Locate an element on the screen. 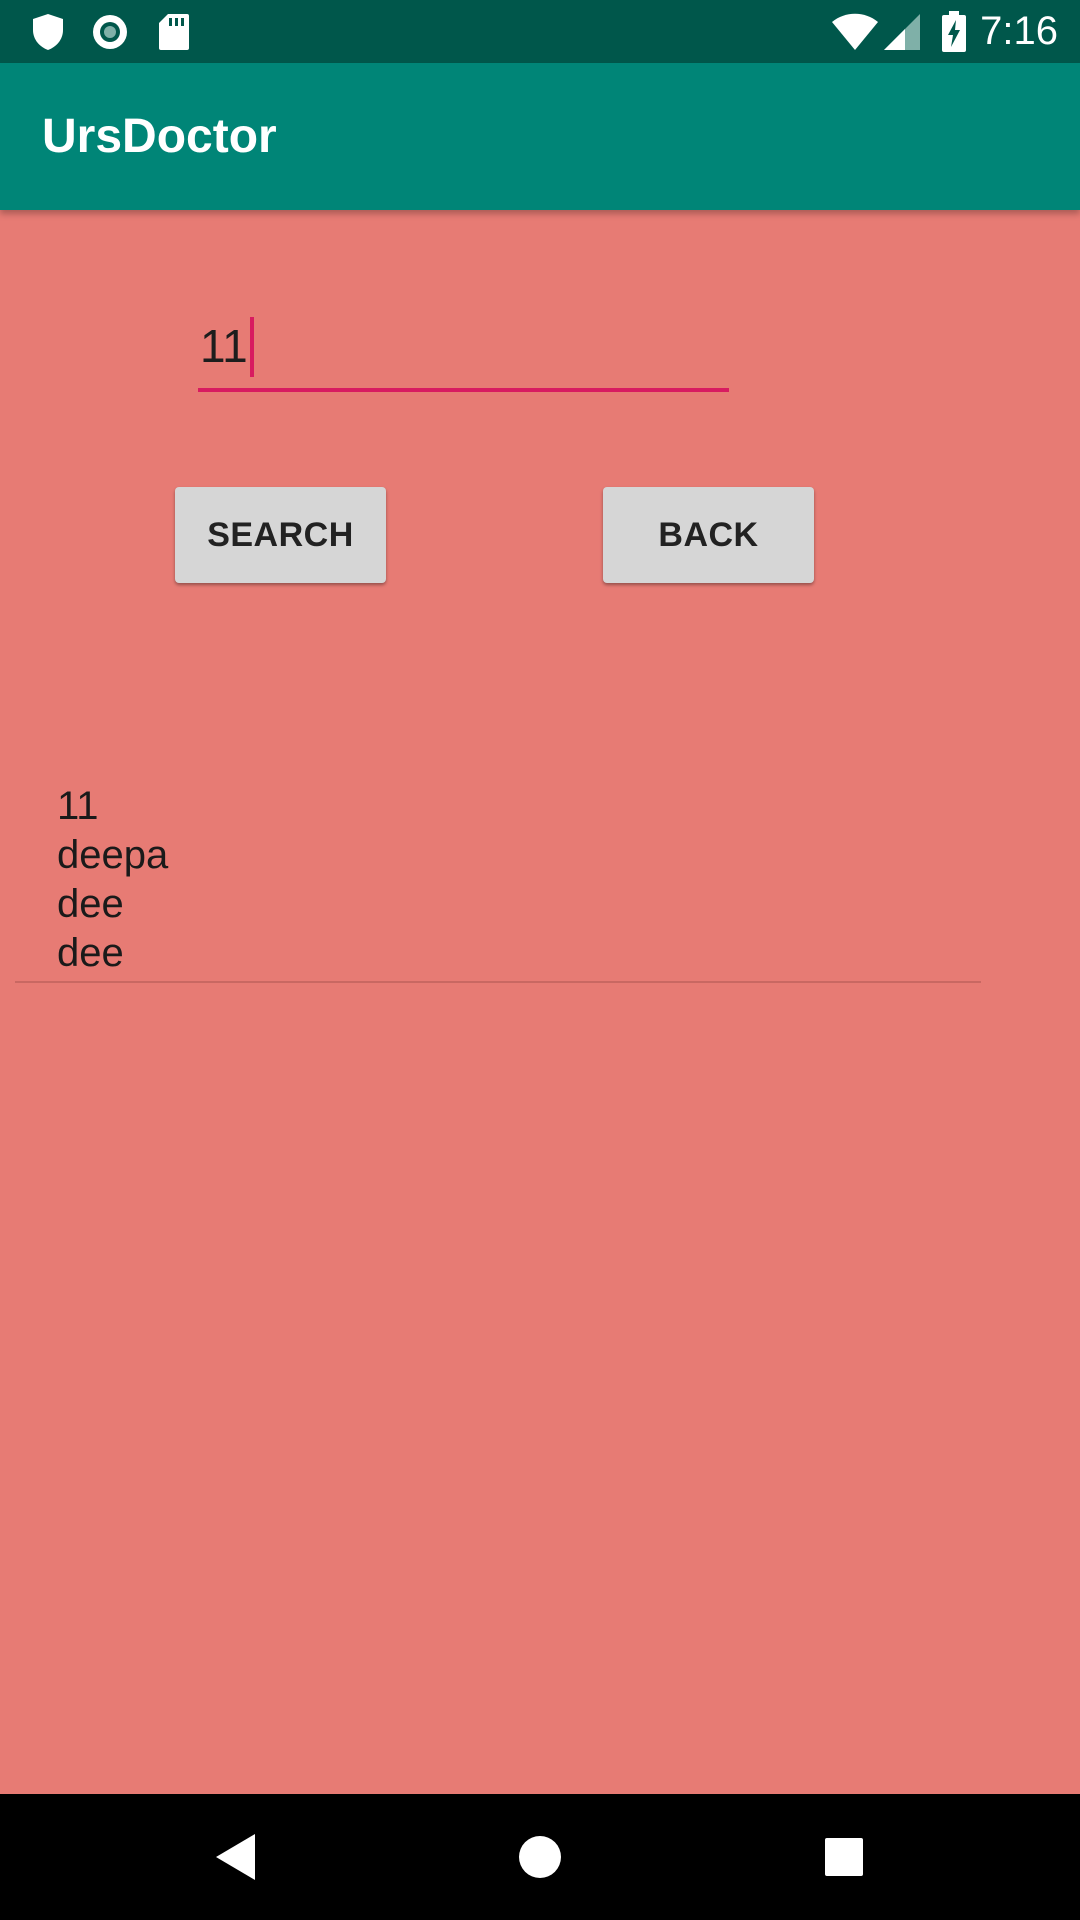 Image resolution: width=1080 pixels, height=1920 pixels. battery-charging-icon is located at coordinates (954, 31).